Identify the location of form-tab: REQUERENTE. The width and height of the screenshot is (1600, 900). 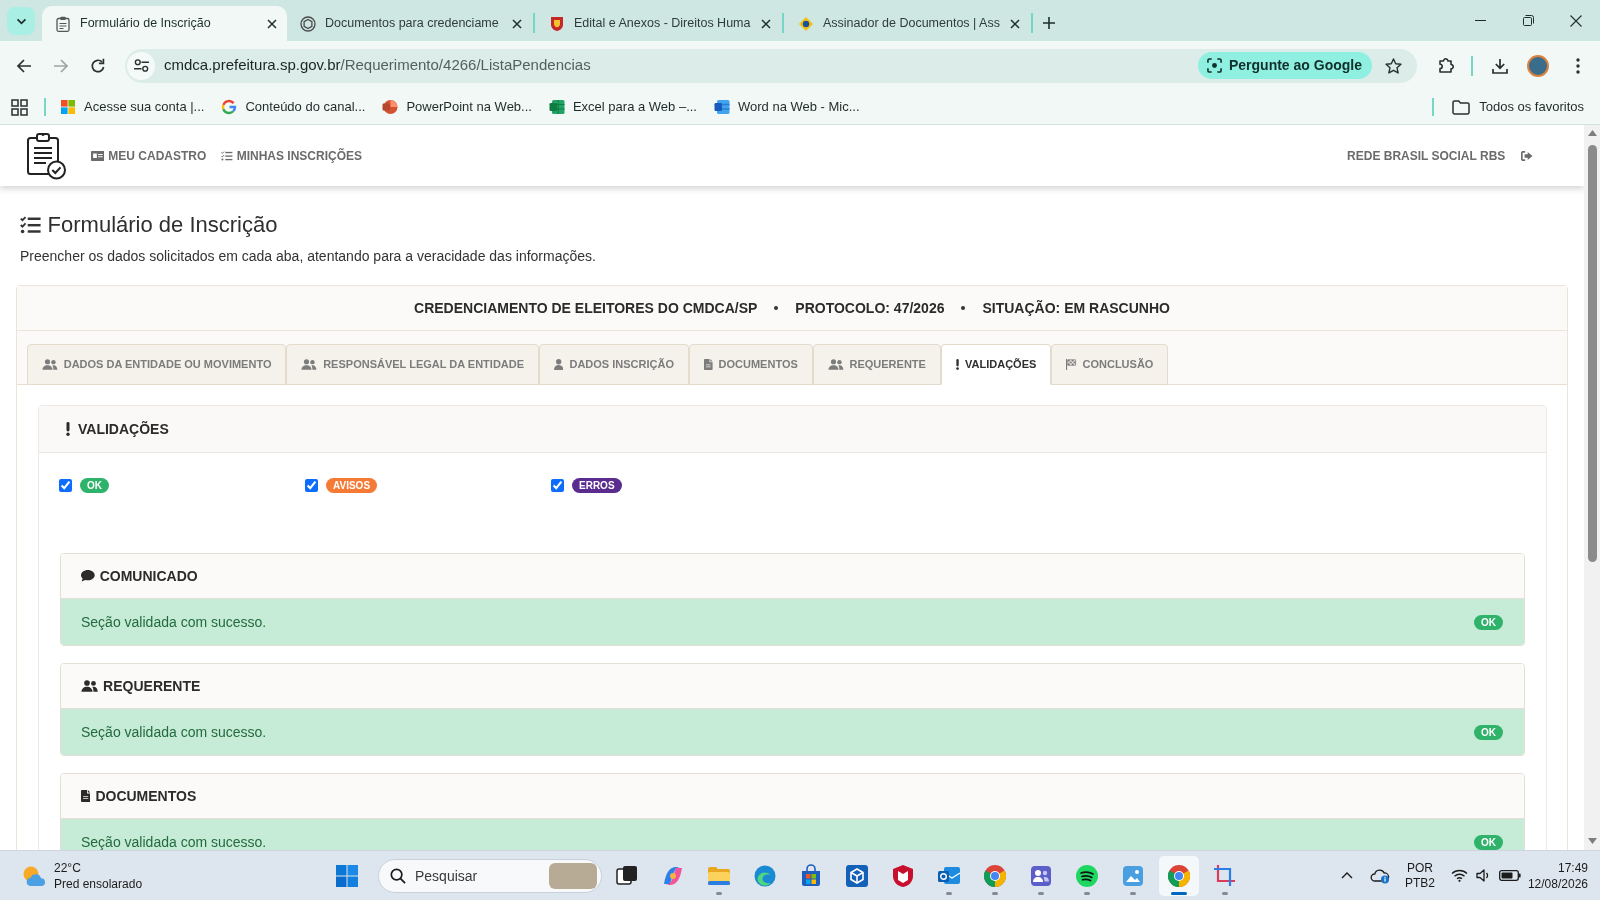
(876, 364).